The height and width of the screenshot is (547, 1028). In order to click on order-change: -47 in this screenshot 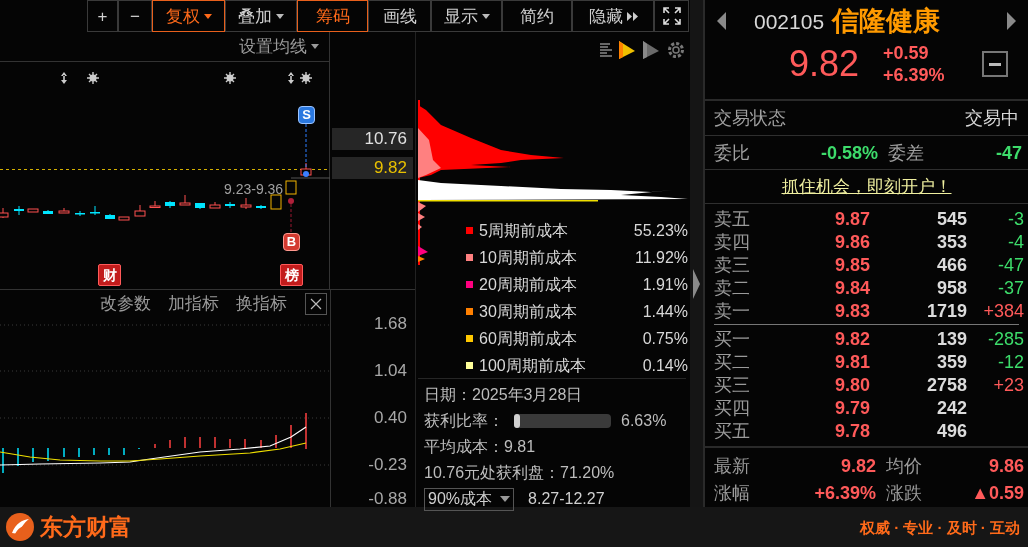, I will do `click(1010, 264)`.